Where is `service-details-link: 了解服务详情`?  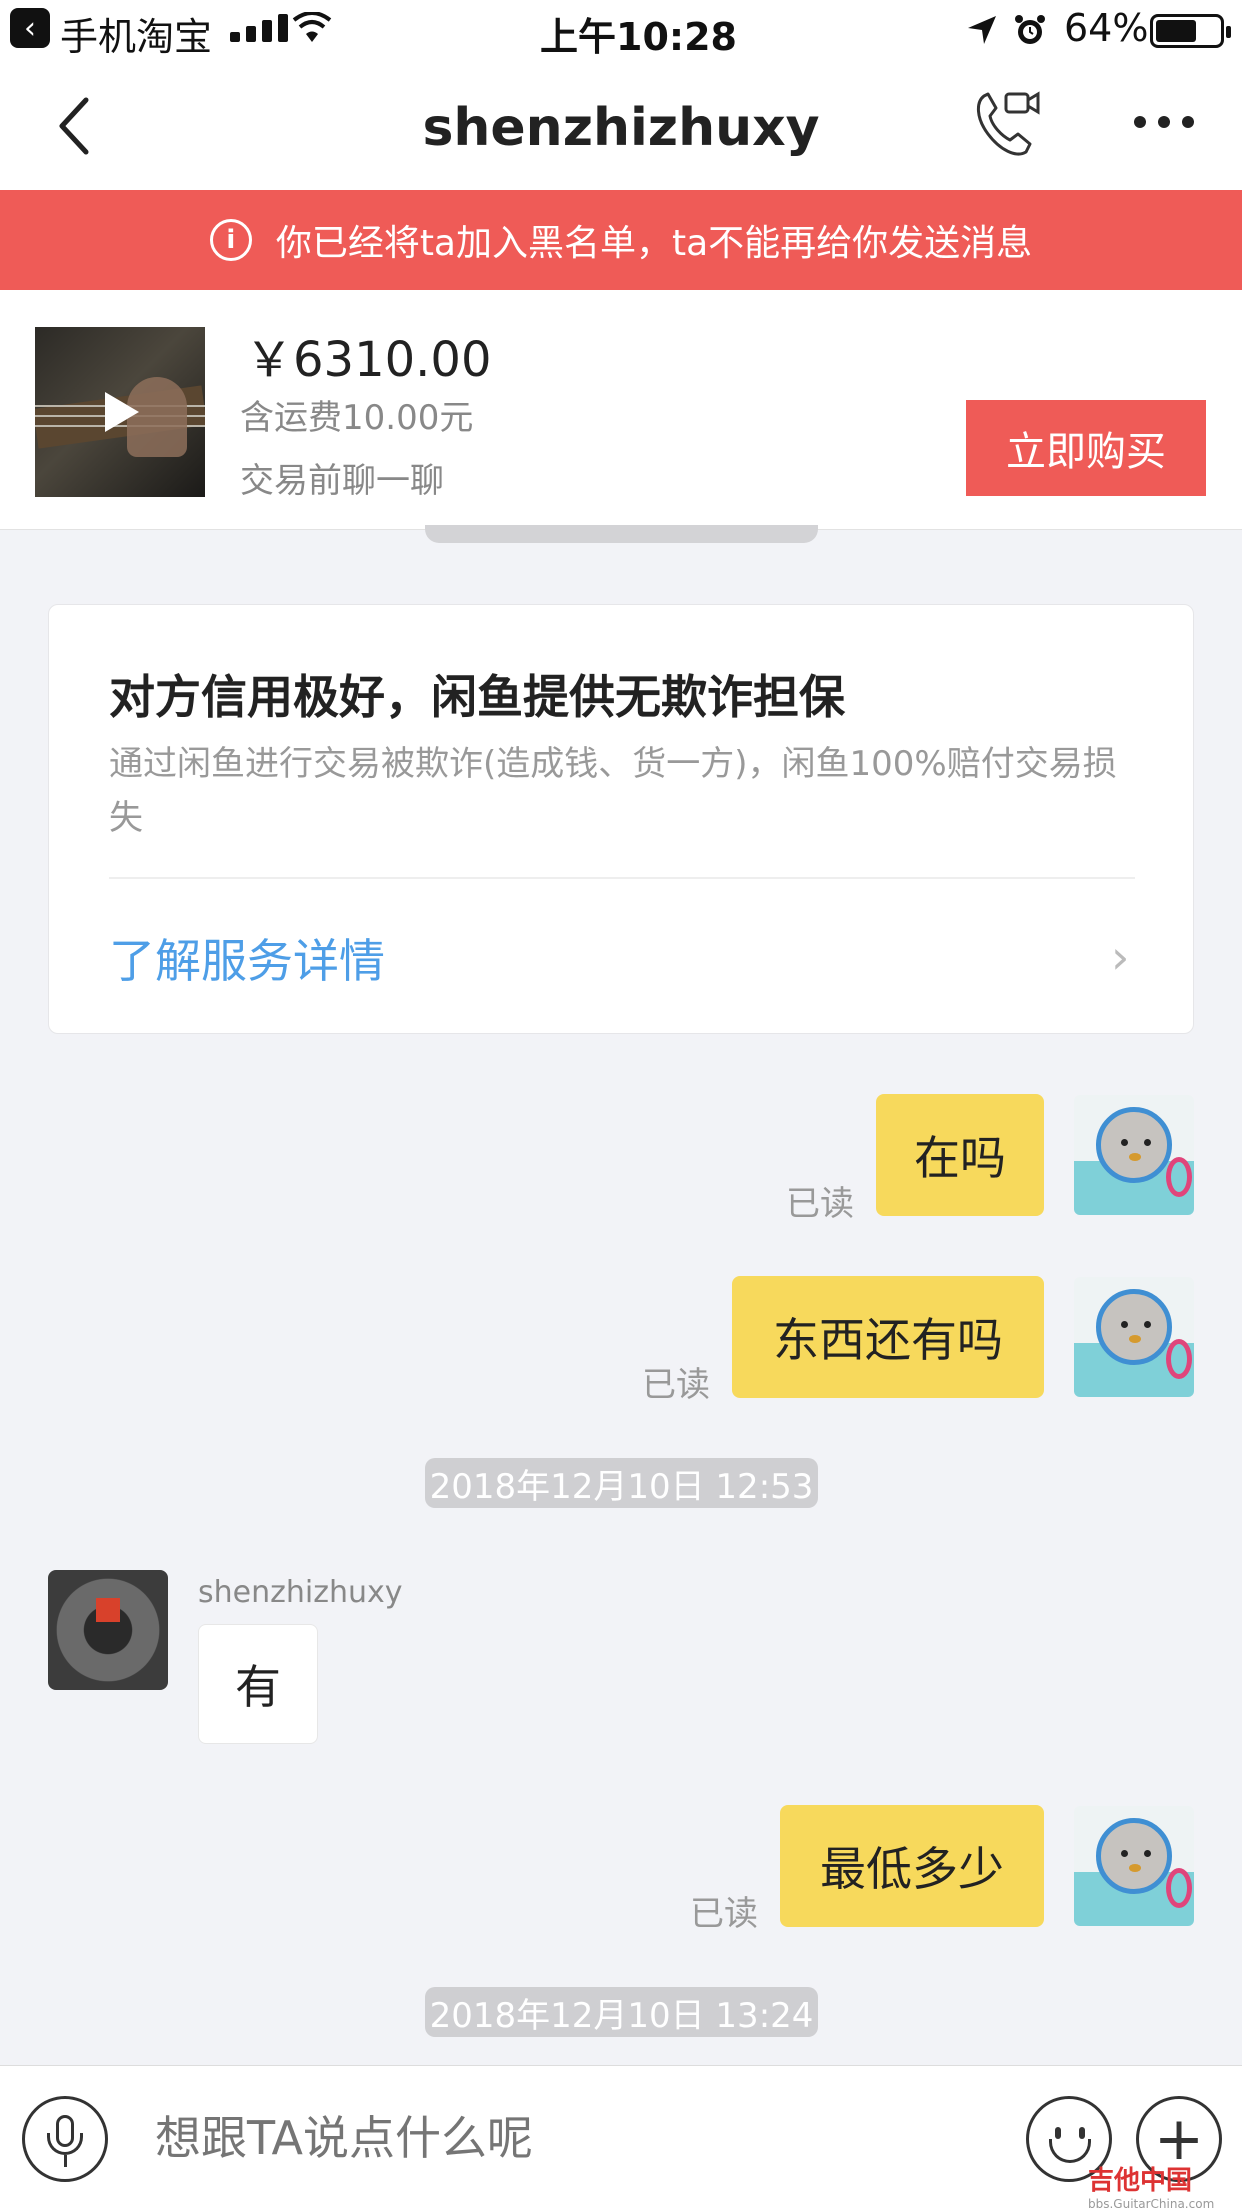
service-details-link: 了解服务详情 is located at coordinates (247, 958).